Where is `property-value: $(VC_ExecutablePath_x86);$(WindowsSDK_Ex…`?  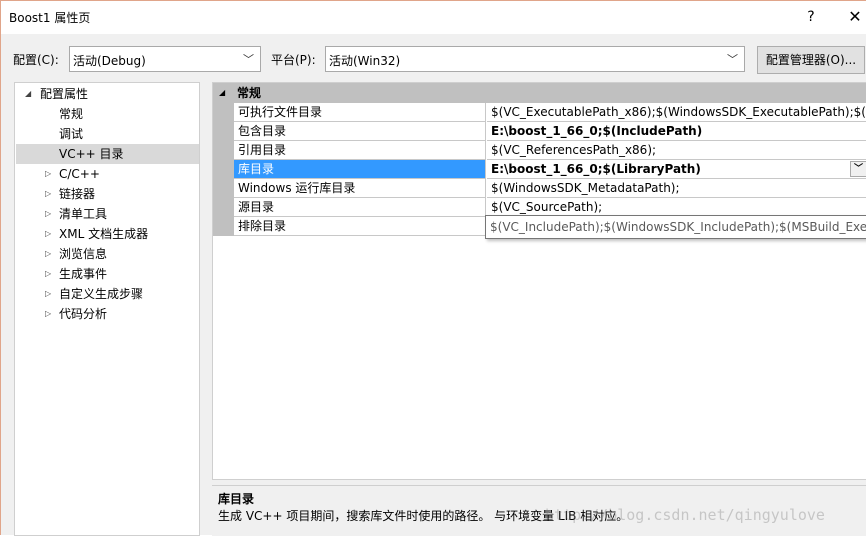
property-value: $(VC_ExecutablePath_x86);$(WindowsSDK_Ex… is located at coordinates (676, 112).